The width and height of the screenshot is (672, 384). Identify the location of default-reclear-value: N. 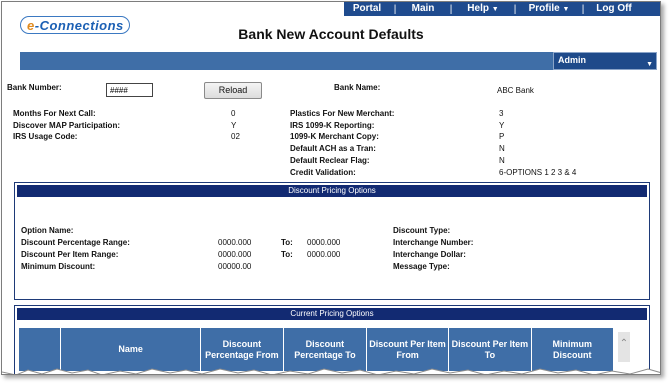
(502, 160).